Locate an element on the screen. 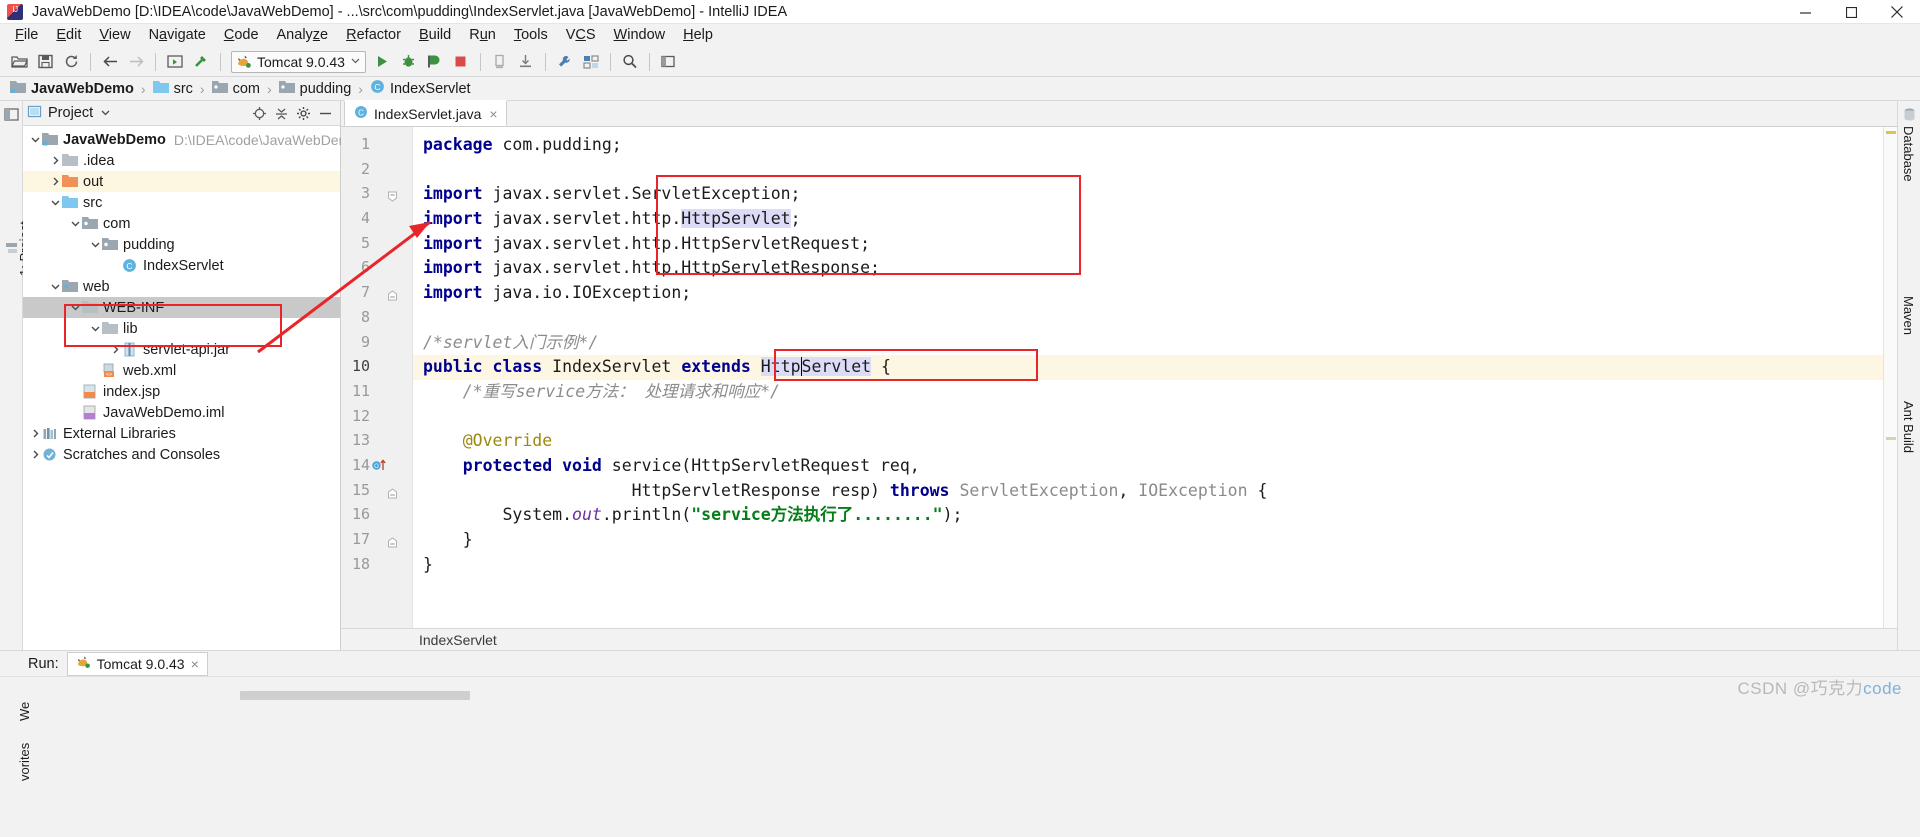 The width and height of the screenshot is (1920, 837). strip-label-maven: Maven is located at coordinates (1908, 315).